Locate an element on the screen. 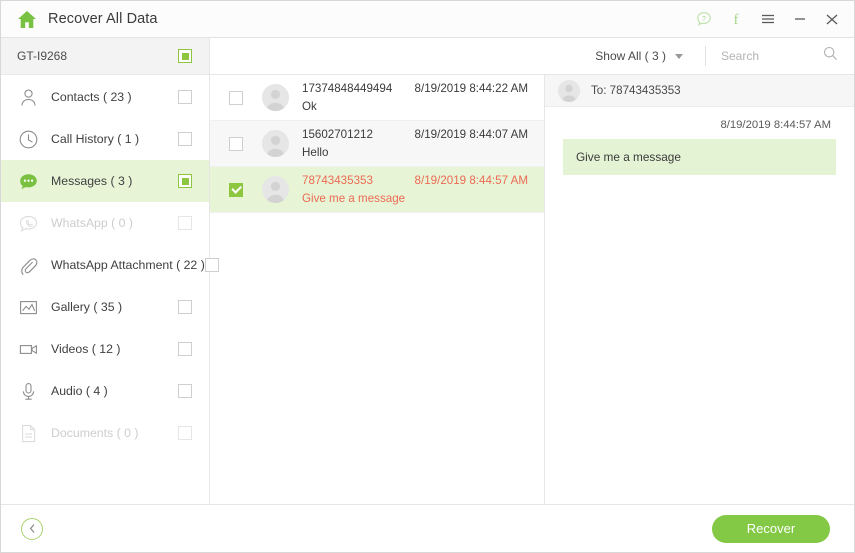 This screenshot has height=553, width=855. window-controls: ? f is located at coordinates (767, 19).